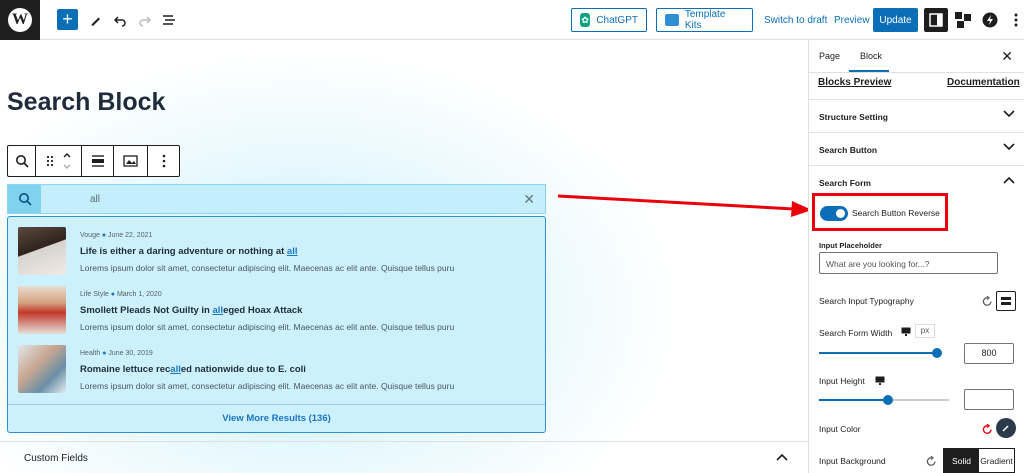  I want to click on block-toolbar, so click(93, 161).